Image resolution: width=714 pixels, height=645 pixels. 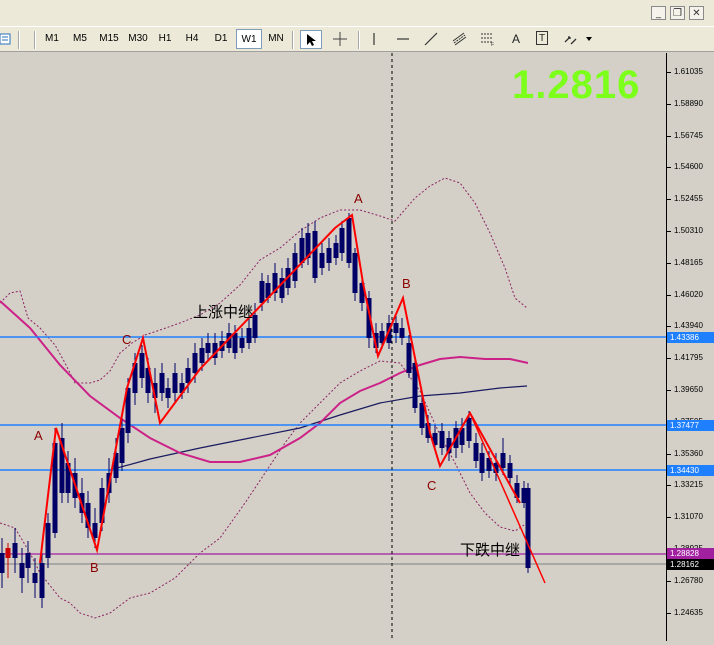 What do you see at coordinates (696, 13) in the screenshot?
I see `close-button: ✕` at bounding box center [696, 13].